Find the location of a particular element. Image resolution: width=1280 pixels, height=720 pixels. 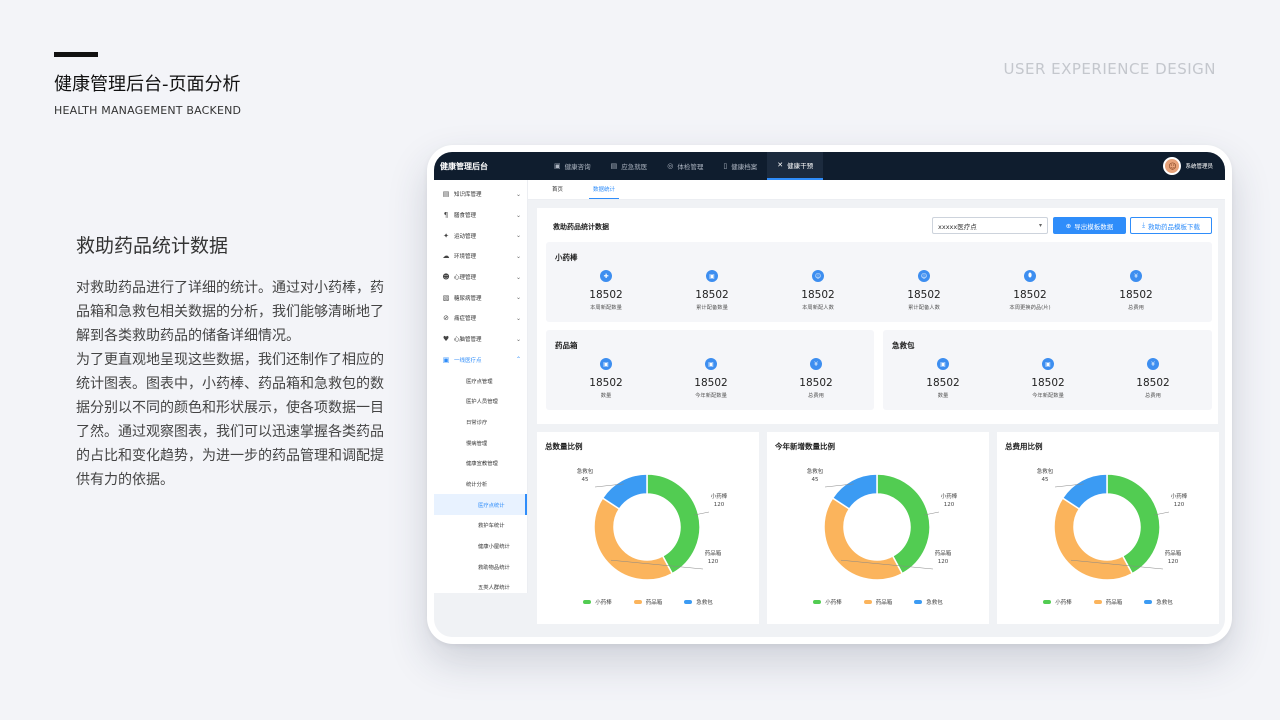

sidebar-item-4: ☁ 环境管理 ⌄ is located at coordinates (480, 256).